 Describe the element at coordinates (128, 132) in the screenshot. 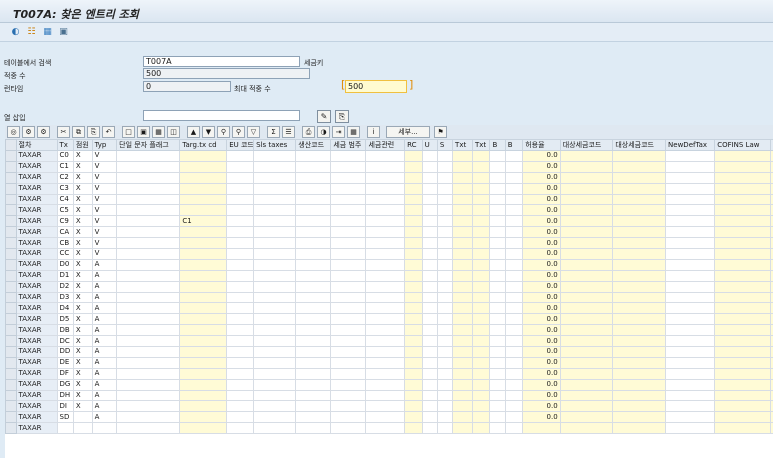

I see `new-row-icon: □` at that location.